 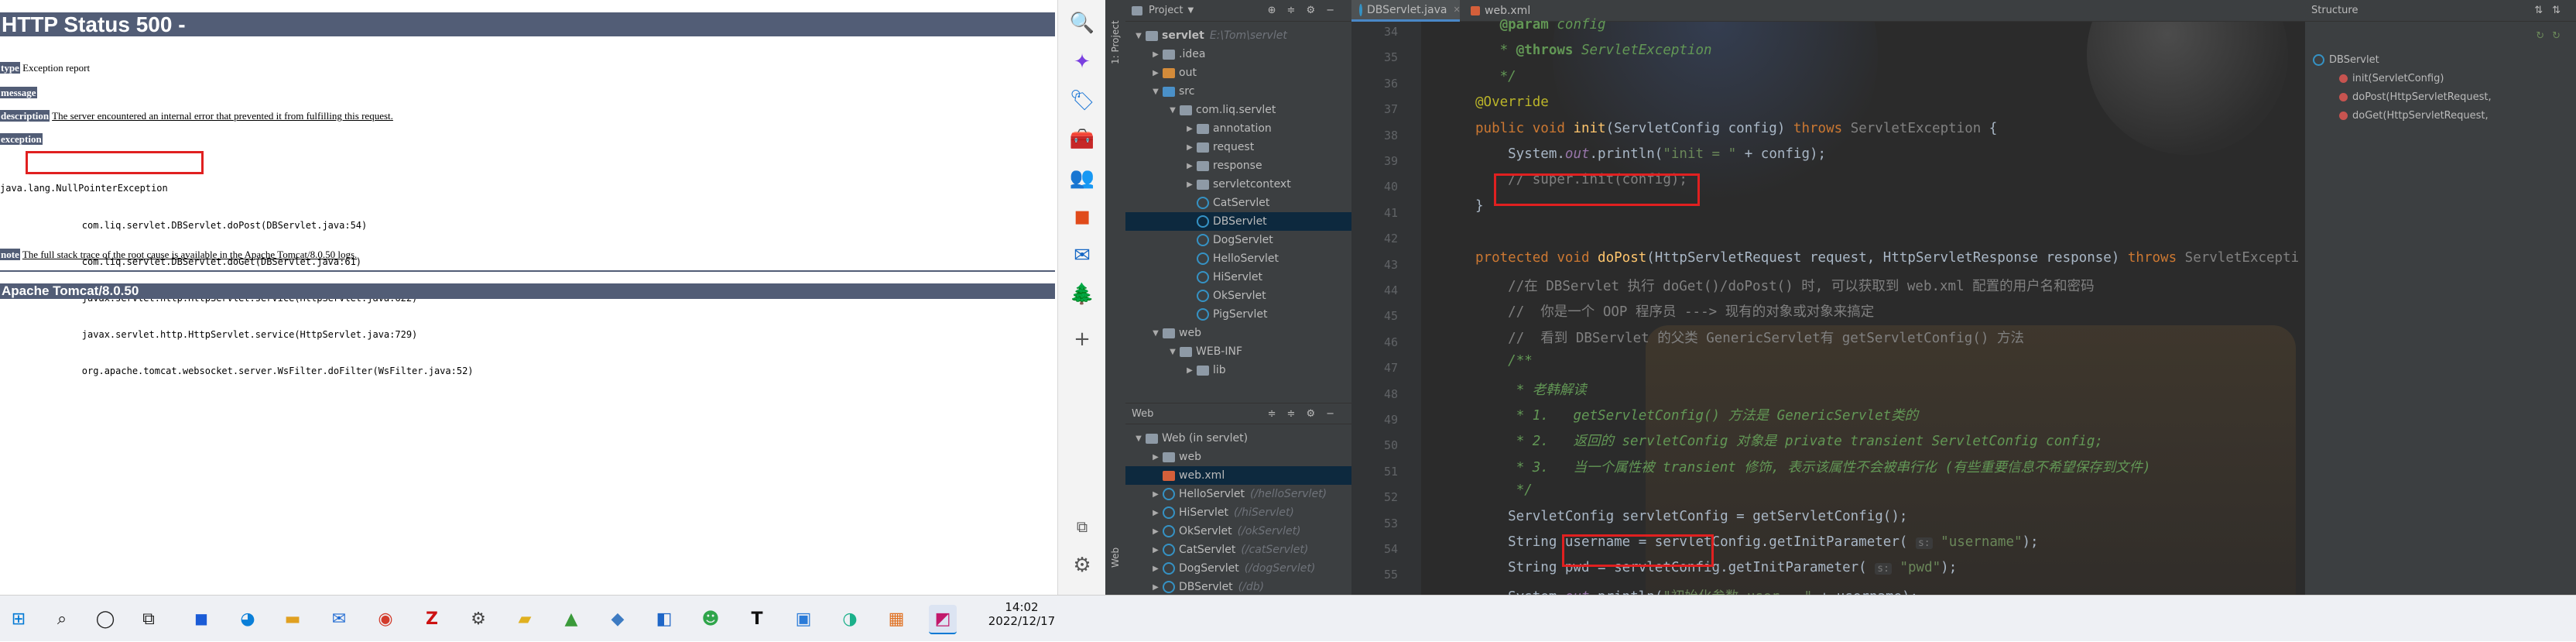 I want to click on tree-item: ▶ annotation, so click(x=1238, y=128).